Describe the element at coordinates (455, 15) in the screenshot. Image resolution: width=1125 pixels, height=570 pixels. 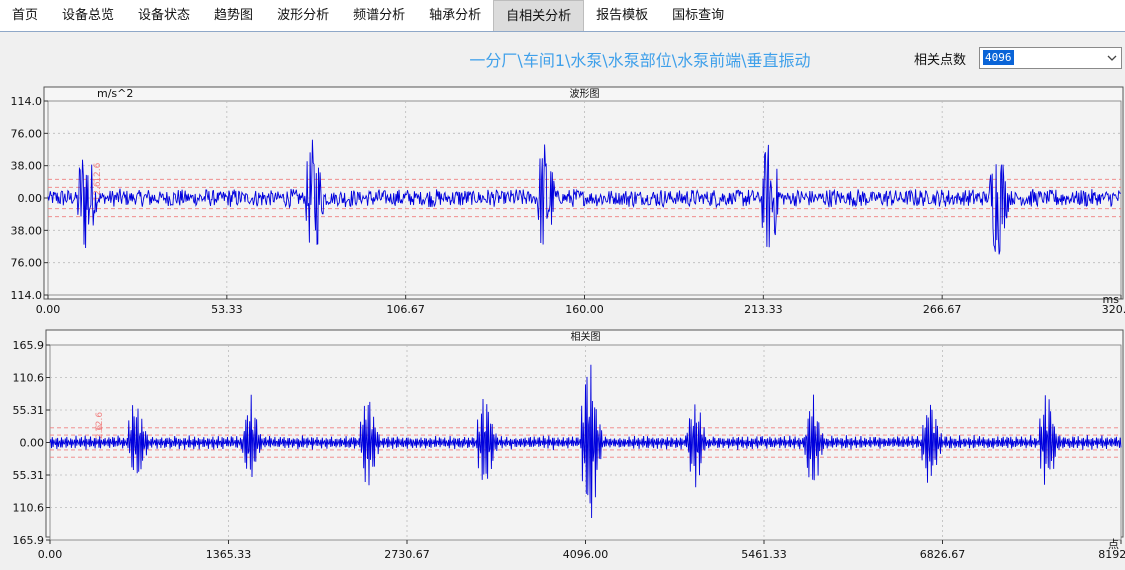
I see `tab-6: 轴承分析` at that location.